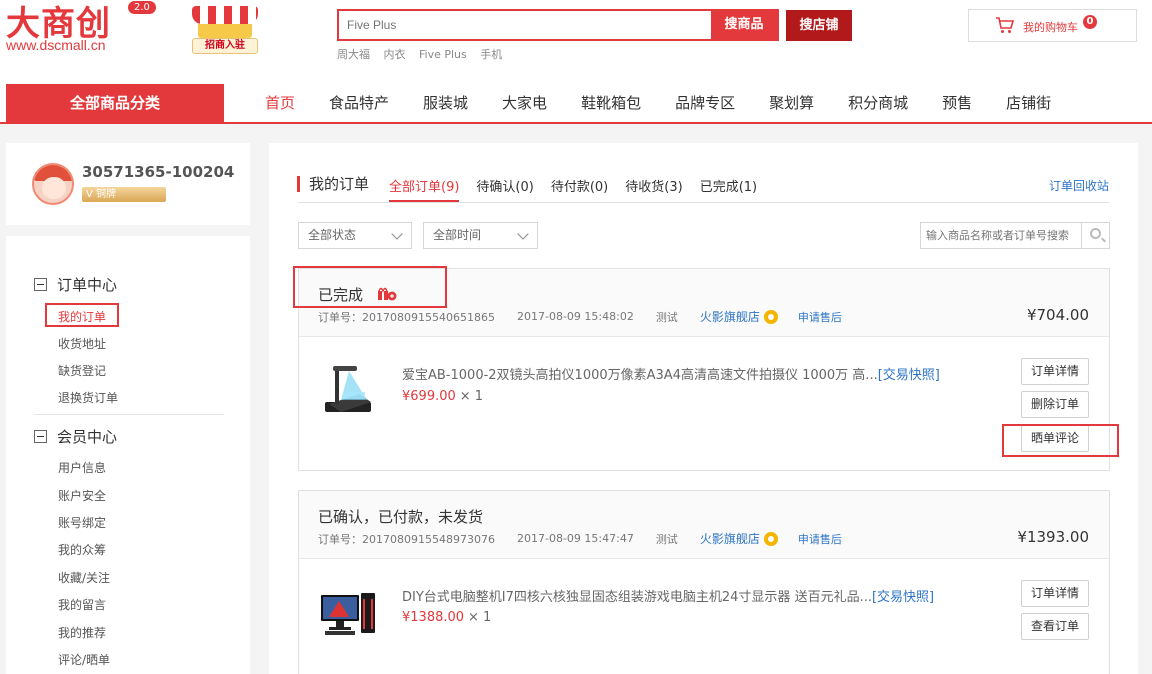 This screenshot has width=1152, height=674. I want to click on sidebar-item-messages: 我的留言, so click(82, 604).